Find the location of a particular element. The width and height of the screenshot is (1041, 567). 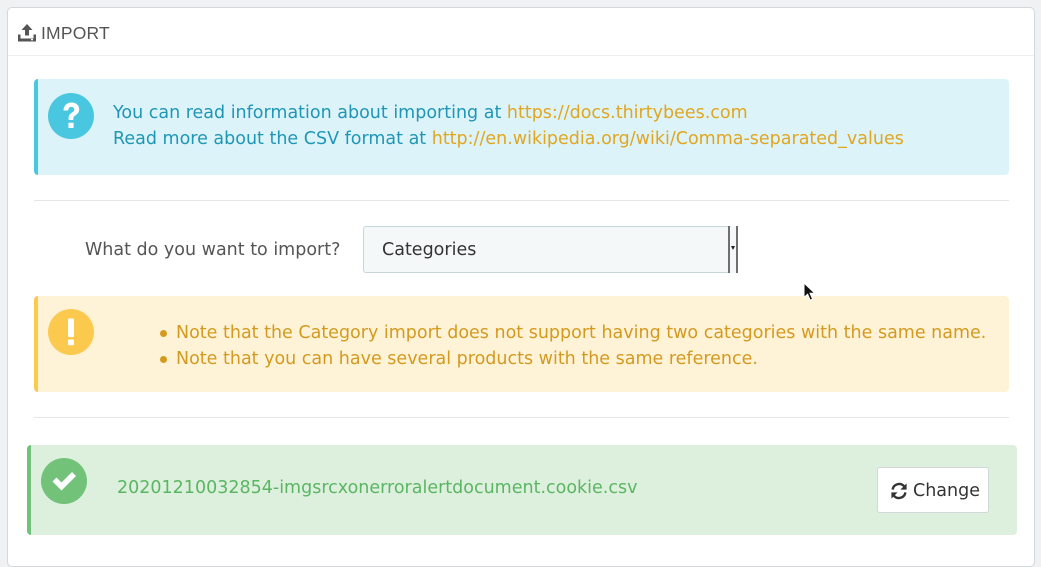

refresh-icon is located at coordinates (899, 491).